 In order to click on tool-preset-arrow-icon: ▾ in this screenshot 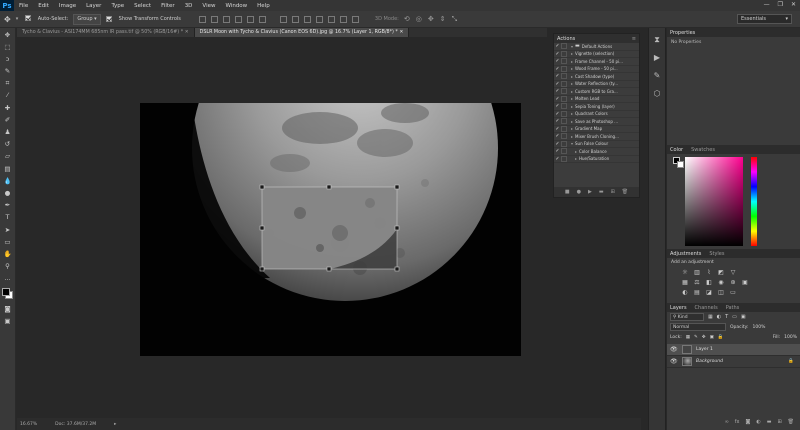, I will do `click(18, 19)`.